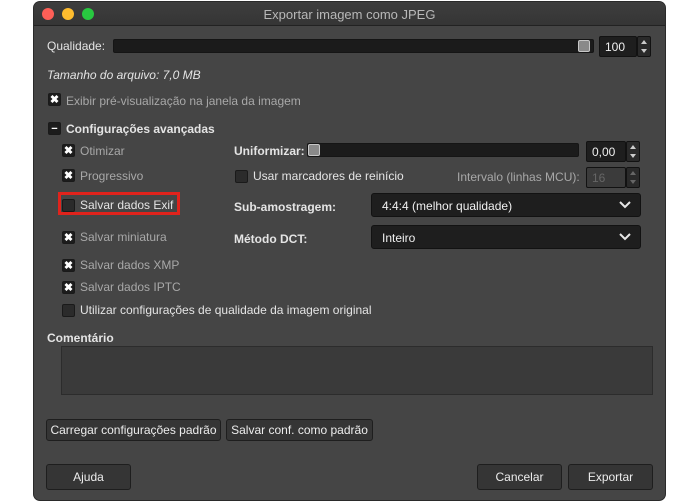 Image resolution: width=700 pixels, height=503 pixels. What do you see at coordinates (68, 150) in the screenshot?
I see `optimize-checkbox: ✖` at bounding box center [68, 150].